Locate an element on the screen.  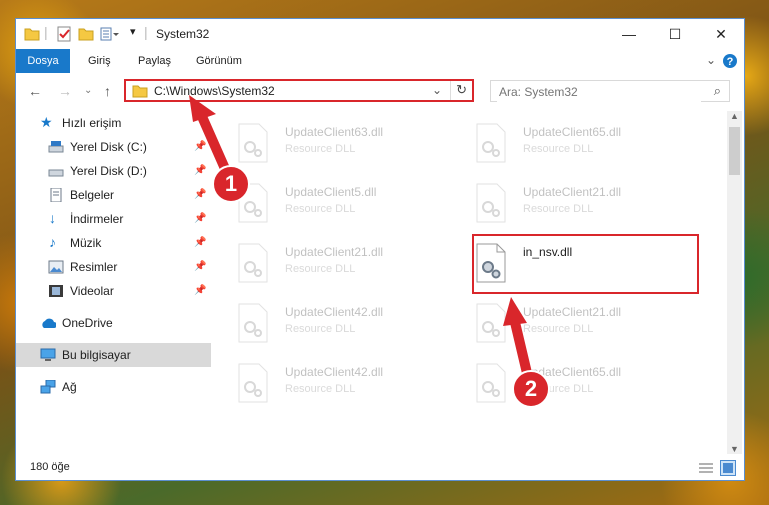
sidebar-item-label: Müzik is located at coordinates (86, 243).